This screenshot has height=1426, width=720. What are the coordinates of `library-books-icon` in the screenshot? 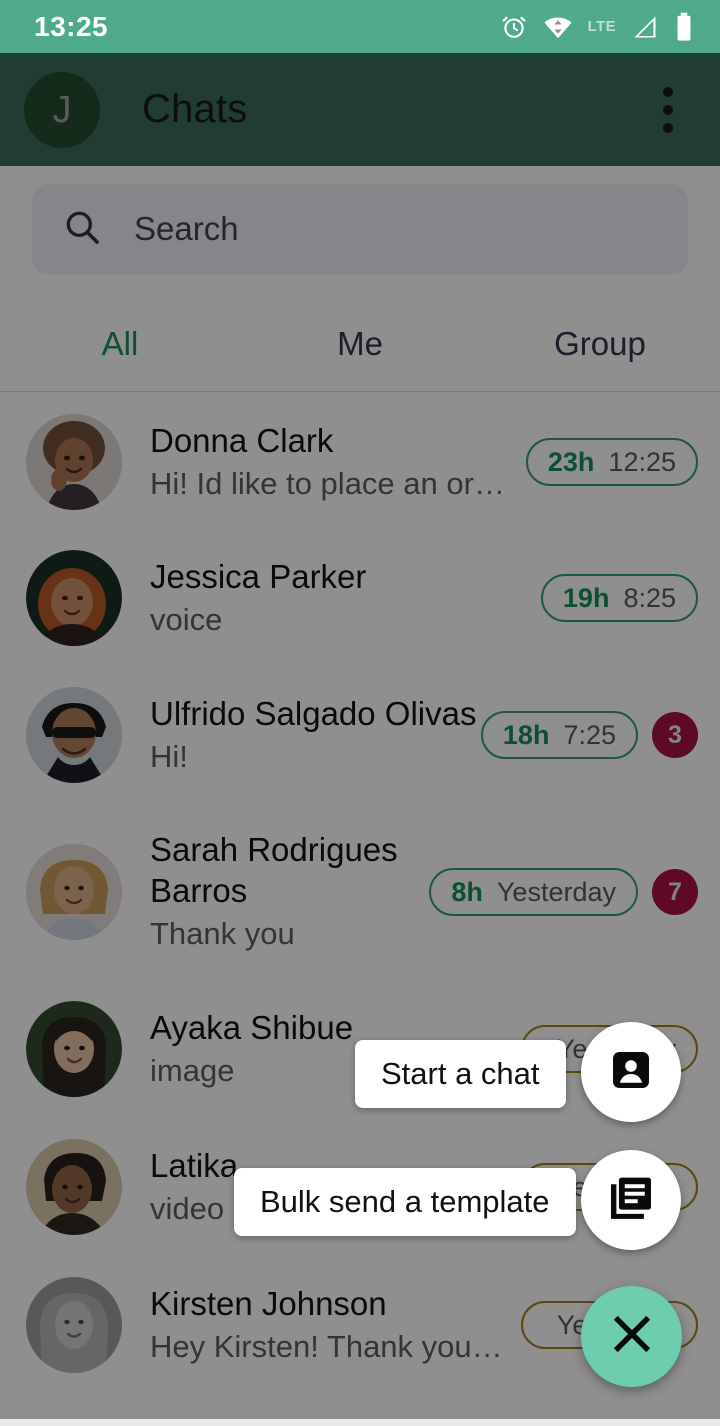 It's located at (631, 1200).